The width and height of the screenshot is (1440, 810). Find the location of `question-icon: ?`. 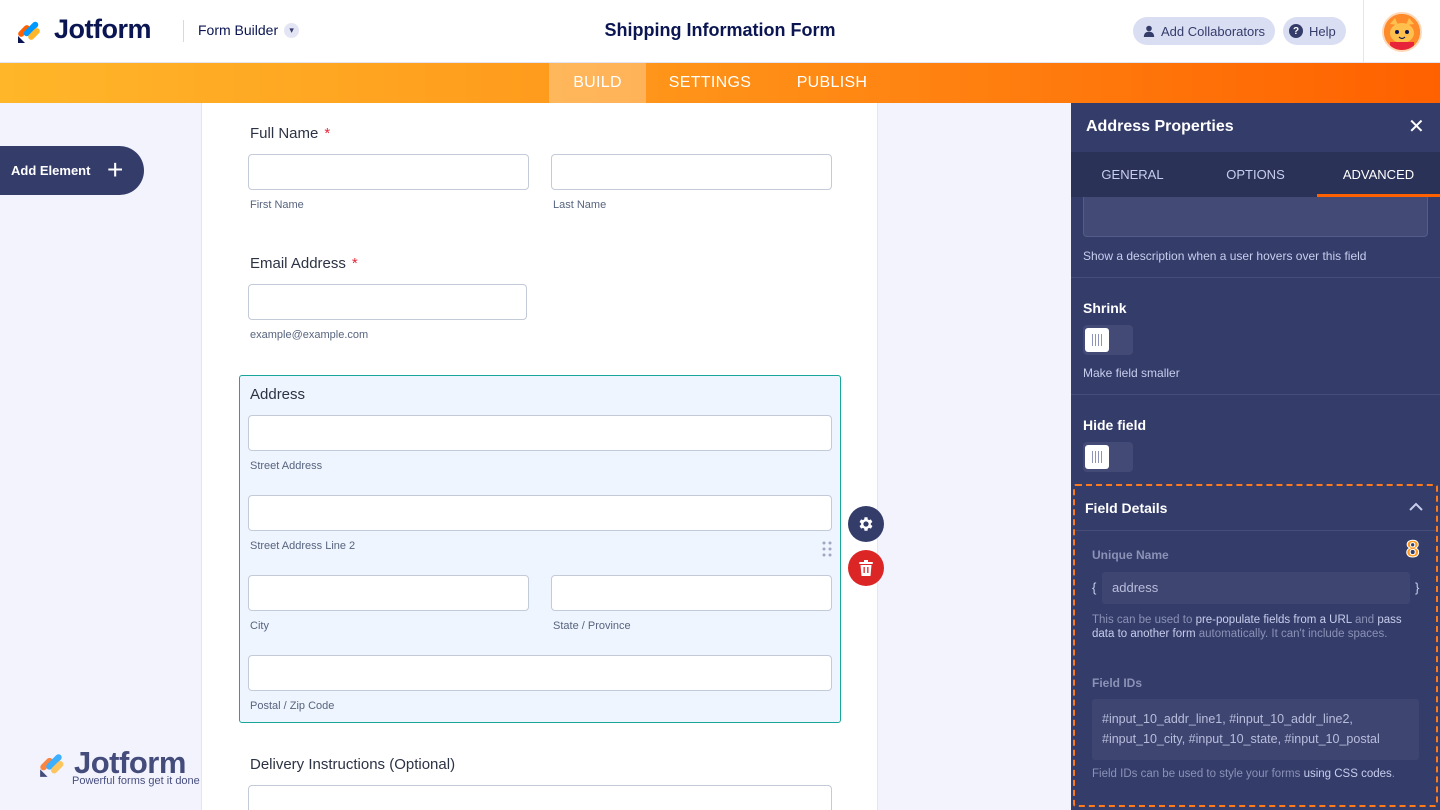

question-icon: ? is located at coordinates (1296, 31).